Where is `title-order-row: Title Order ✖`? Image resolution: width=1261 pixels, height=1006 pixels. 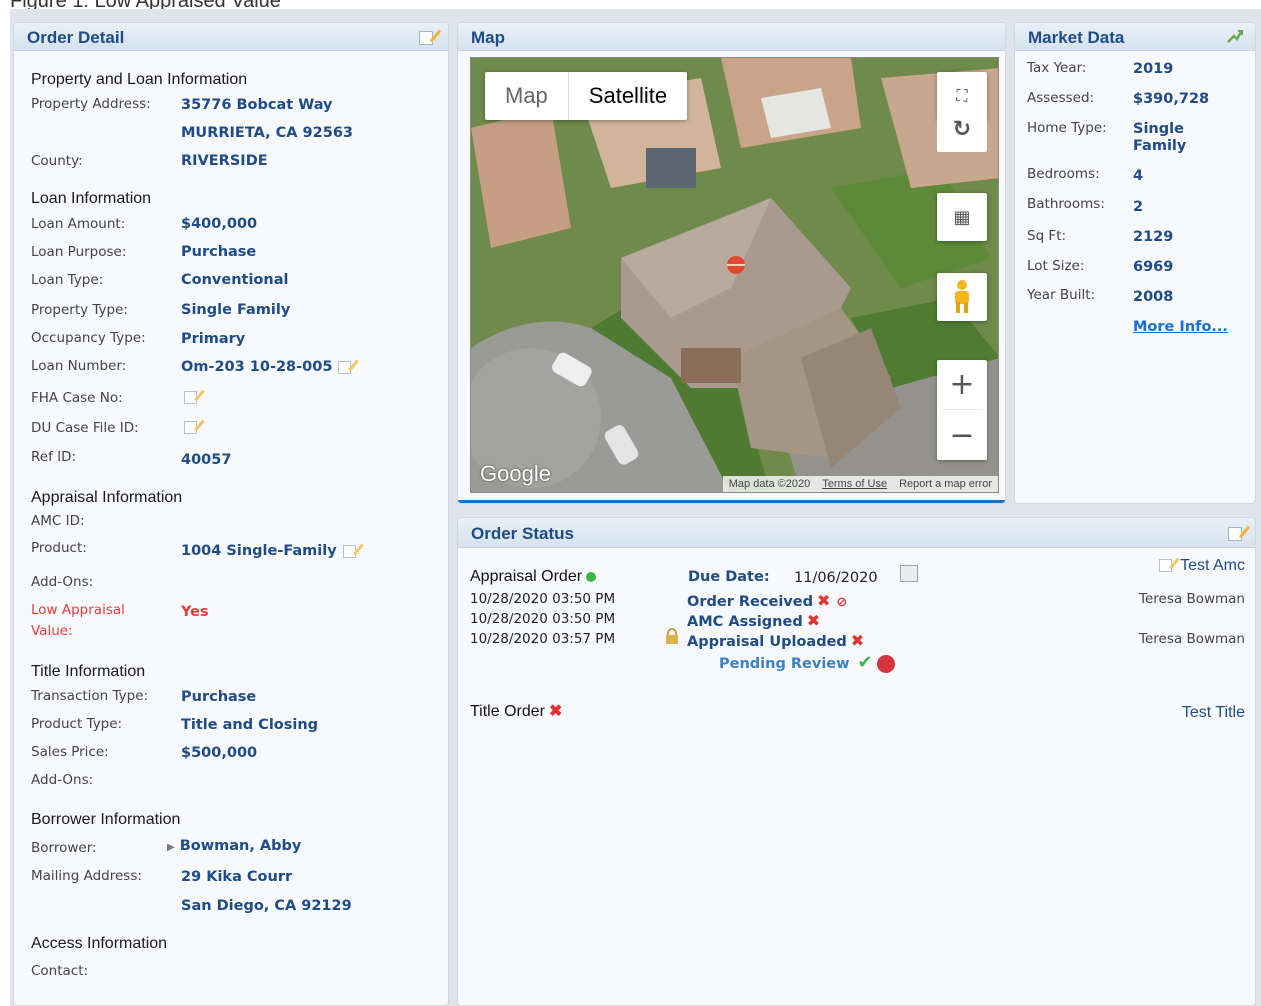 title-order-row: Title Order ✖ is located at coordinates (516, 711).